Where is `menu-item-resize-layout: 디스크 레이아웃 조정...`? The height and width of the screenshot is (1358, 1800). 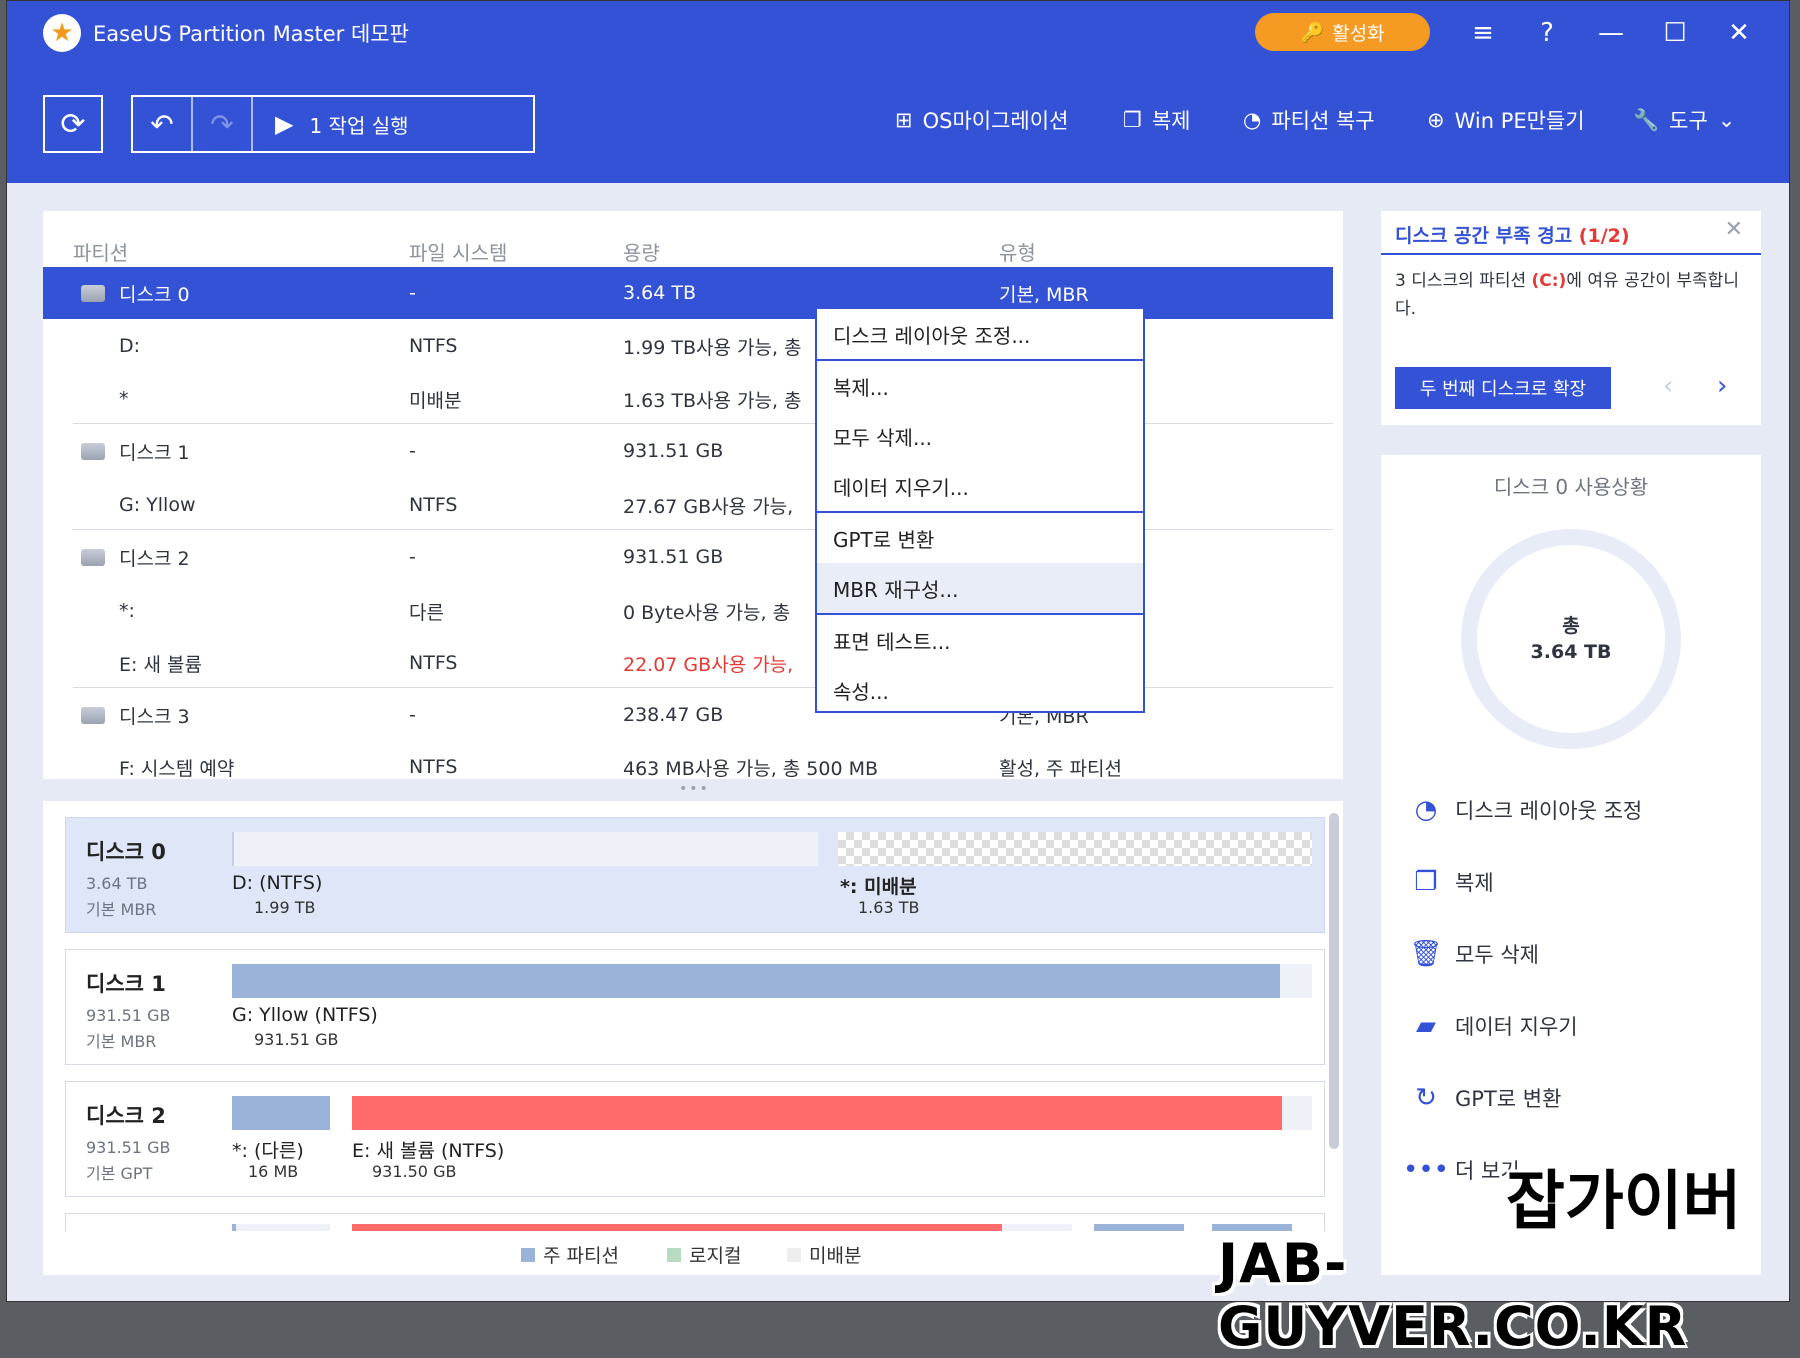
menu-item-resize-layout: 디스크 레이아웃 조정... is located at coordinates (980, 334).